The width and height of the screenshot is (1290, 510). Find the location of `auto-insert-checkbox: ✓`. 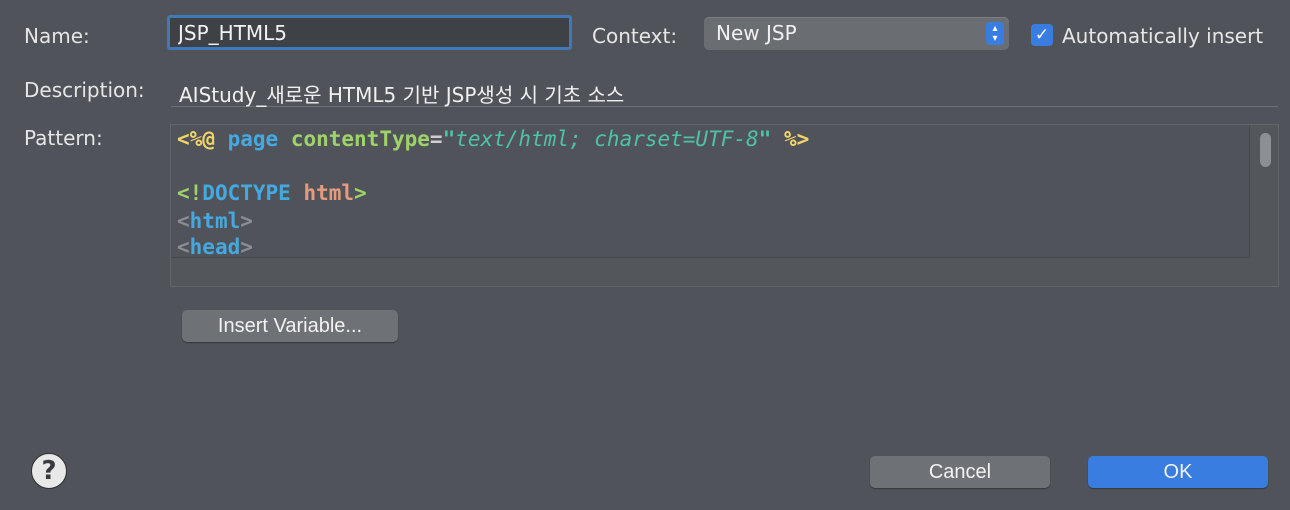

auto-insert-checkbox: ✓ is located at coordinates (1042, 35).